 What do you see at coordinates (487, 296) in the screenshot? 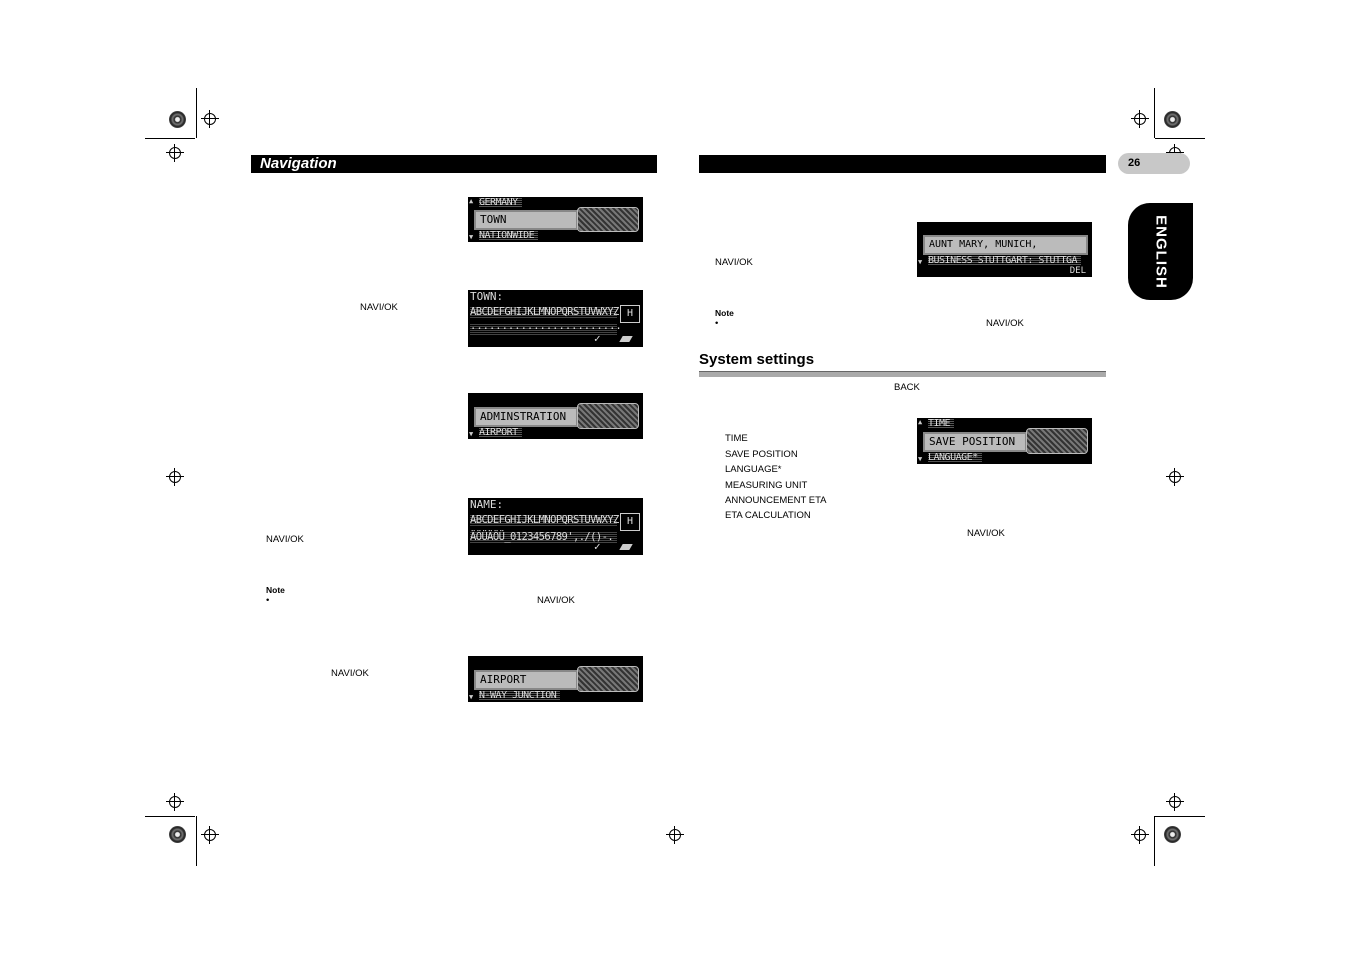
I see `screen-label: TOWN:` at bounding box center [487, 296].